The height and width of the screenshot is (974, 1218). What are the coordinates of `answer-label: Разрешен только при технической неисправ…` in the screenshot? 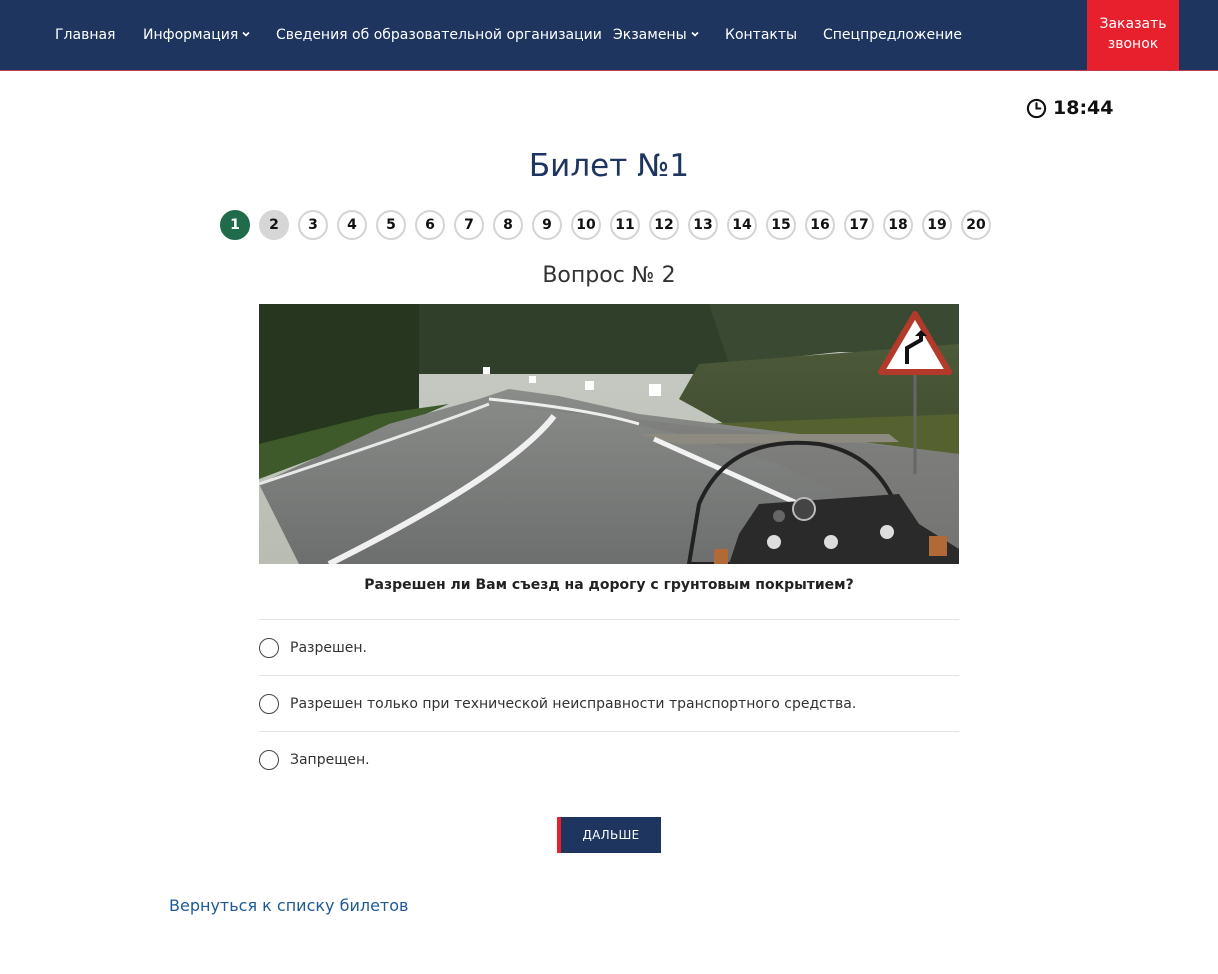 It's located at (573, 703).